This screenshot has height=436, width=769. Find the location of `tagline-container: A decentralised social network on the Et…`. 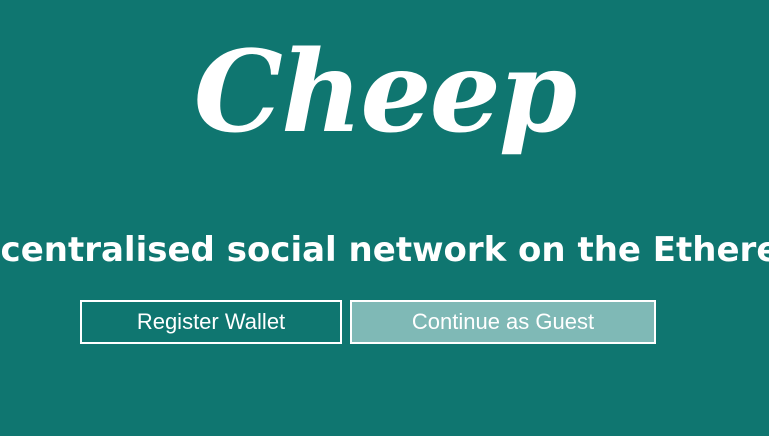

tagline-container: A decentralised social network on the Et… is located at coordinates (384, 251).